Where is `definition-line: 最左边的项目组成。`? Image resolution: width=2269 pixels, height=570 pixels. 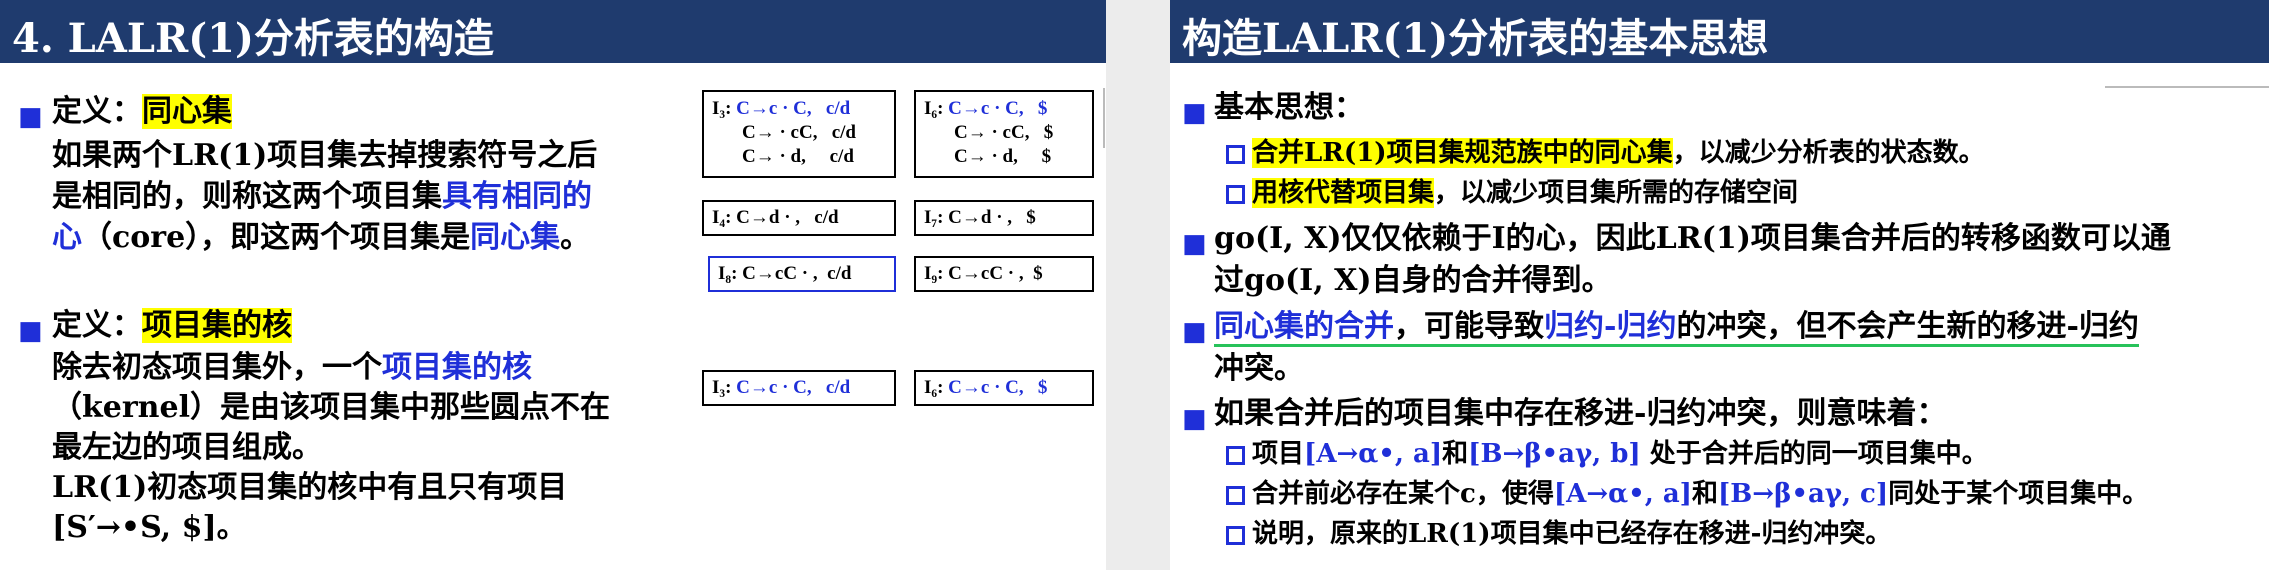
definition-line: 最左边的项目组成。 is located at coordinates (187, 447).